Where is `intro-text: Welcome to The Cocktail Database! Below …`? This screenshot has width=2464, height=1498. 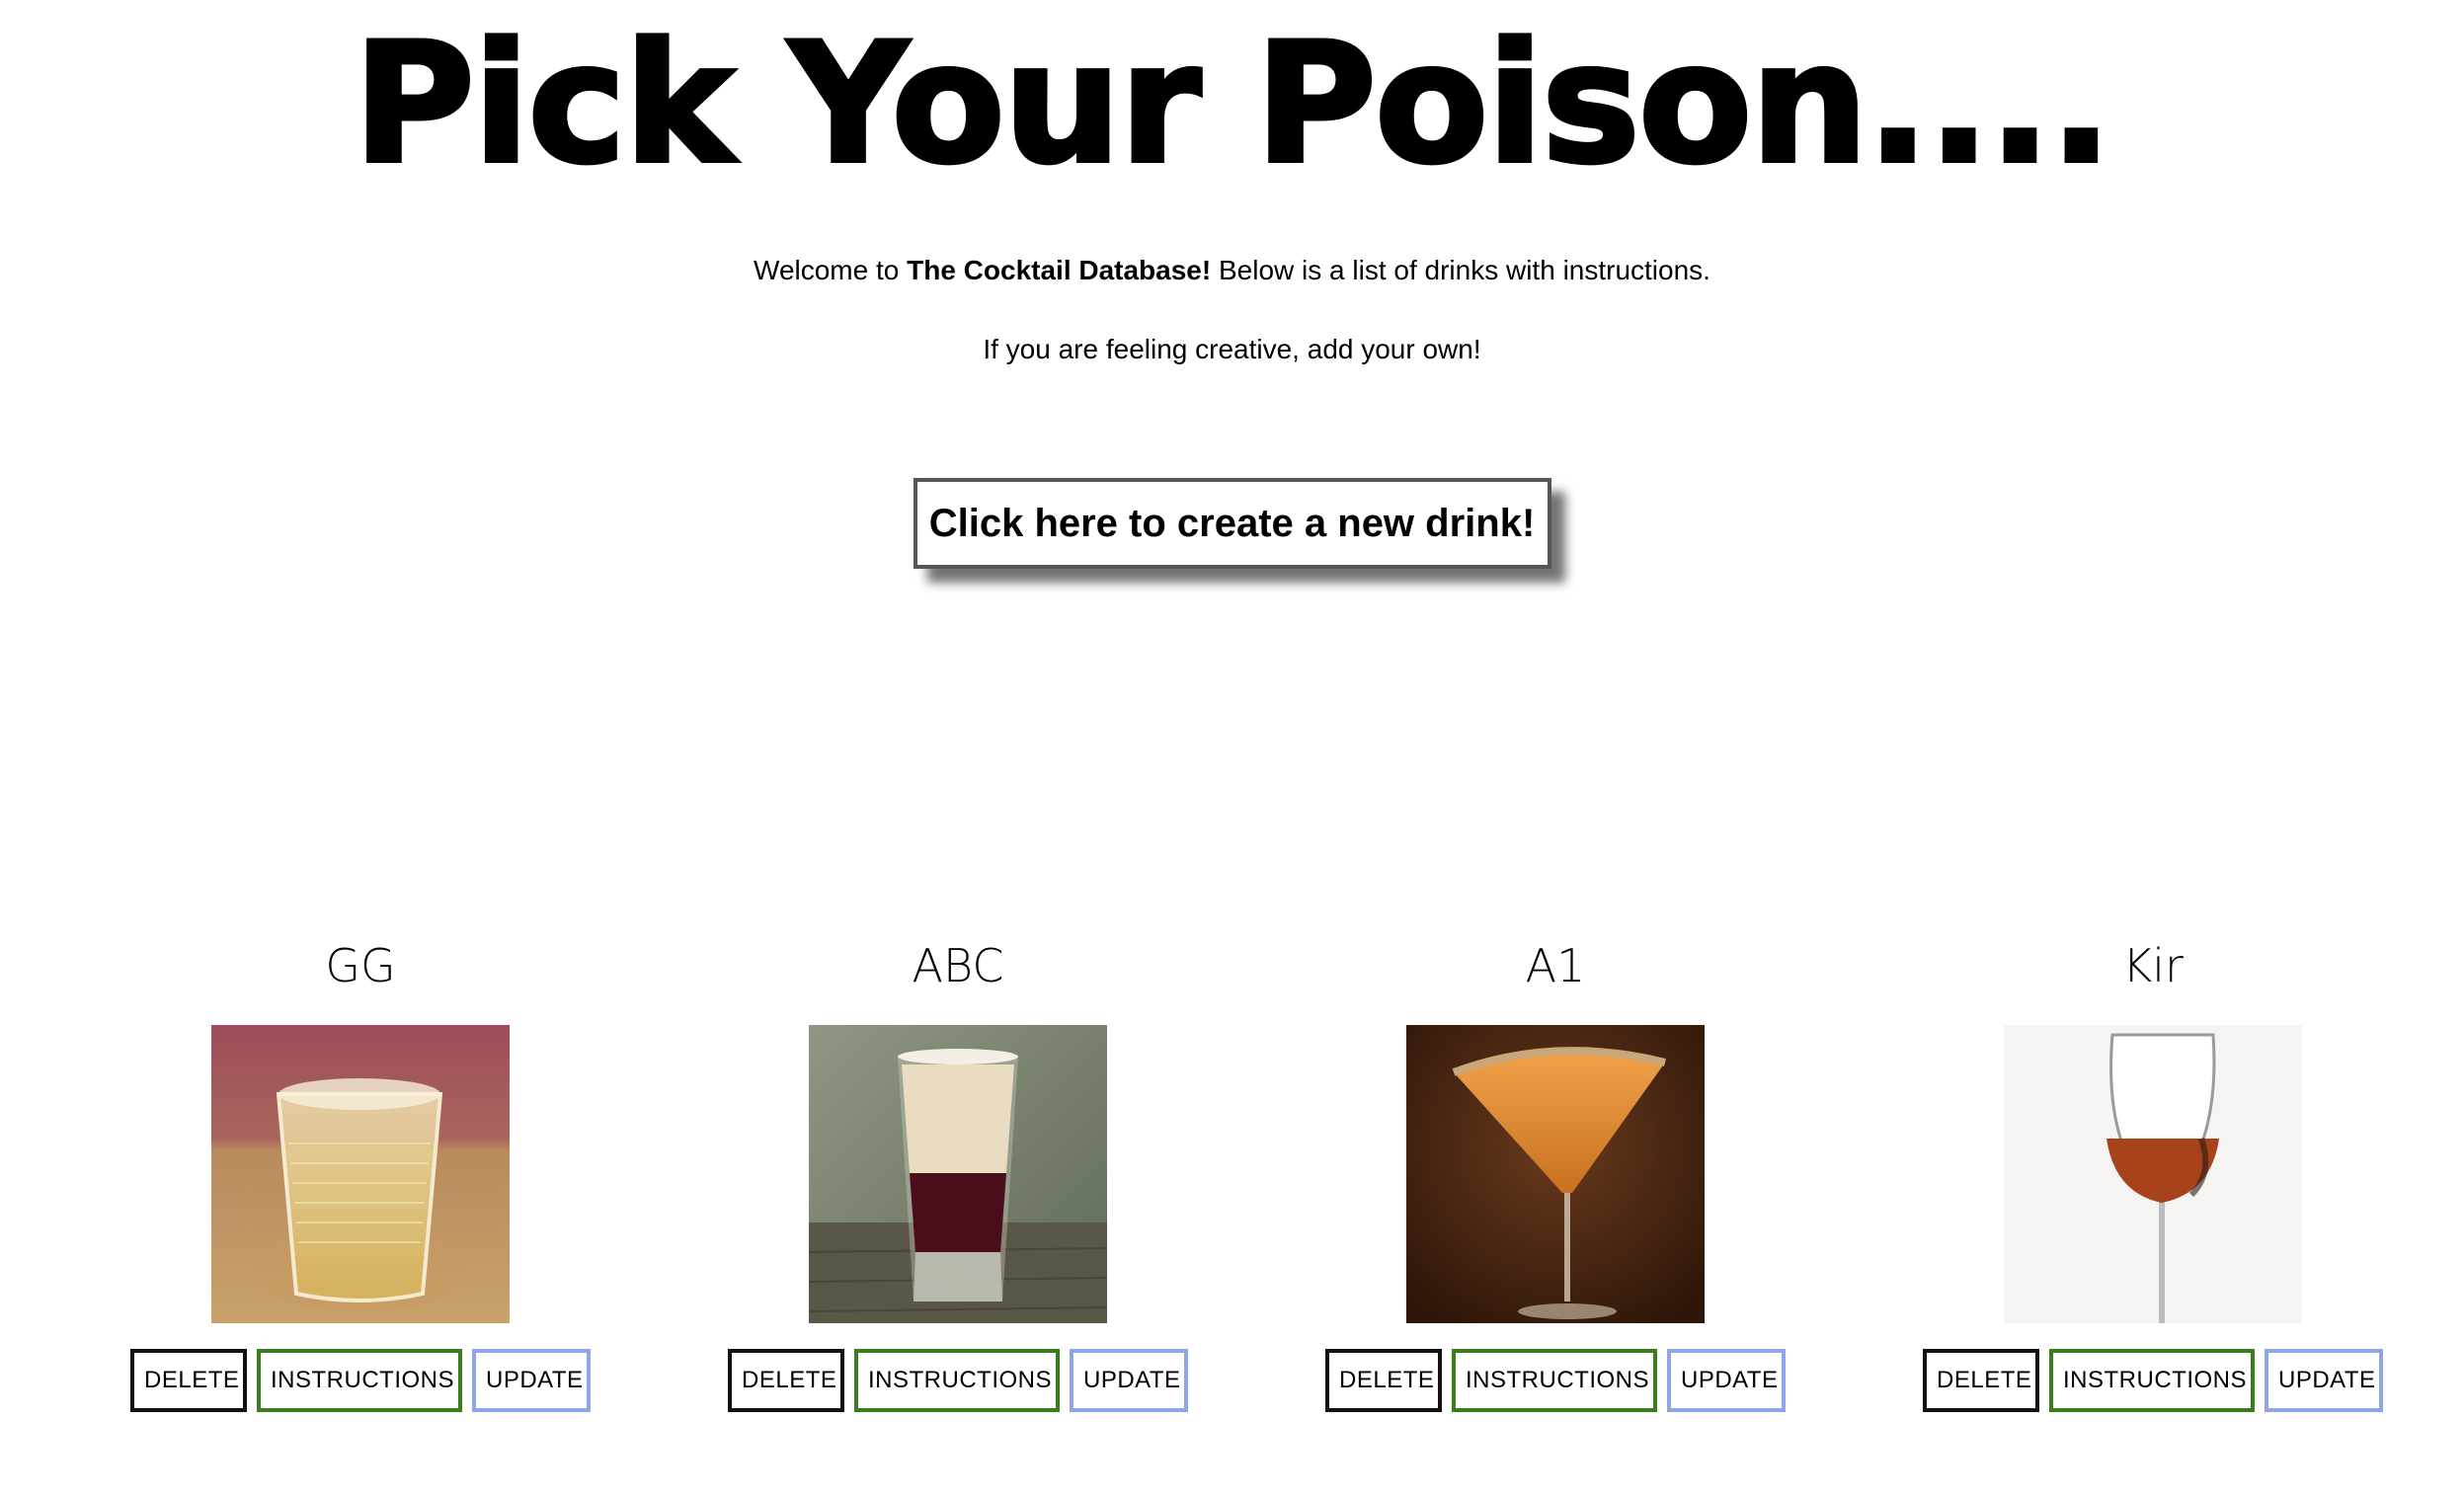 intro-text: Welcome to The Cocktail Database! Below … is located at coordinates (1232, 310).